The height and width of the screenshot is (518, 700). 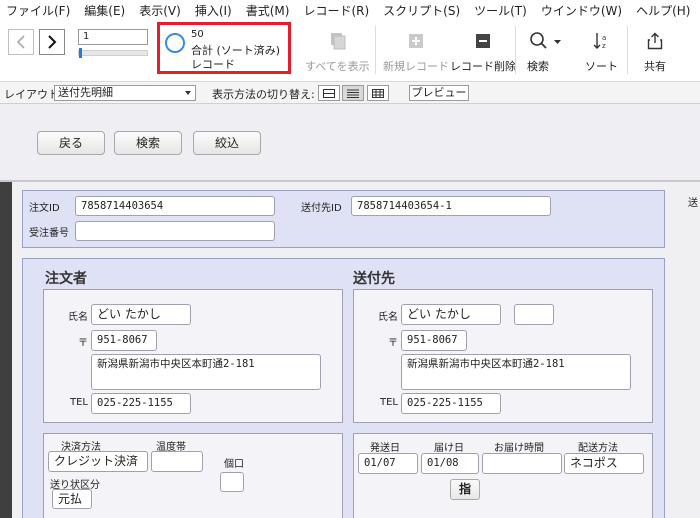 I want to click on invoice-type-field: 元払, so click(x=72, y=499).